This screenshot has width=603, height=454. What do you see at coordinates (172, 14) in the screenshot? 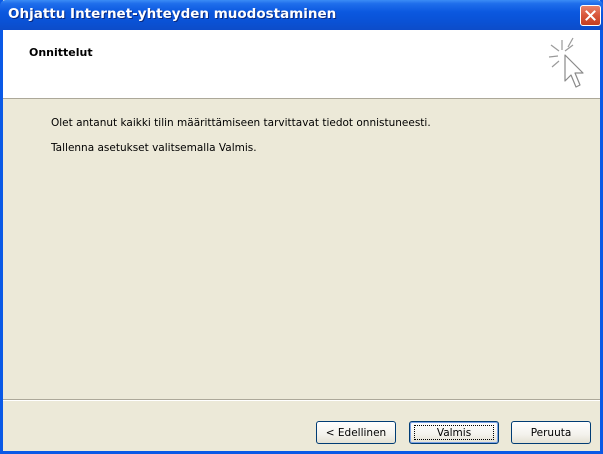
I see `window-title: Ohjattu Internet-yhteyden muodostaminen` at bounding box center [172, 14].